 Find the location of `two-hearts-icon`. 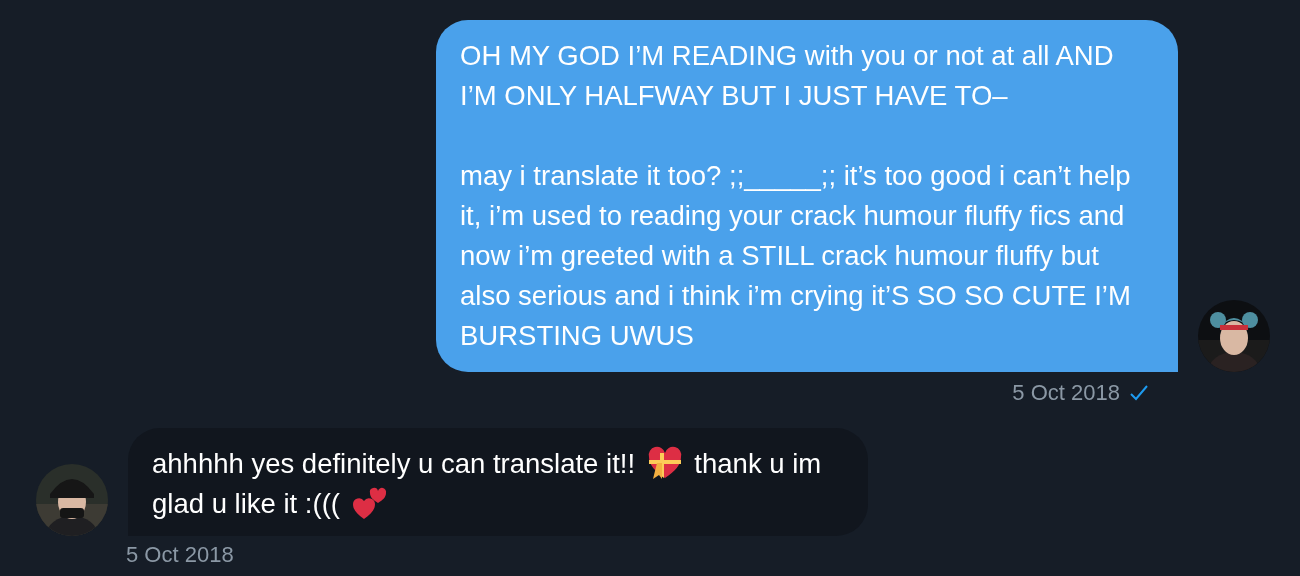

two-hearts-icon is located at coordinates (369, 503).